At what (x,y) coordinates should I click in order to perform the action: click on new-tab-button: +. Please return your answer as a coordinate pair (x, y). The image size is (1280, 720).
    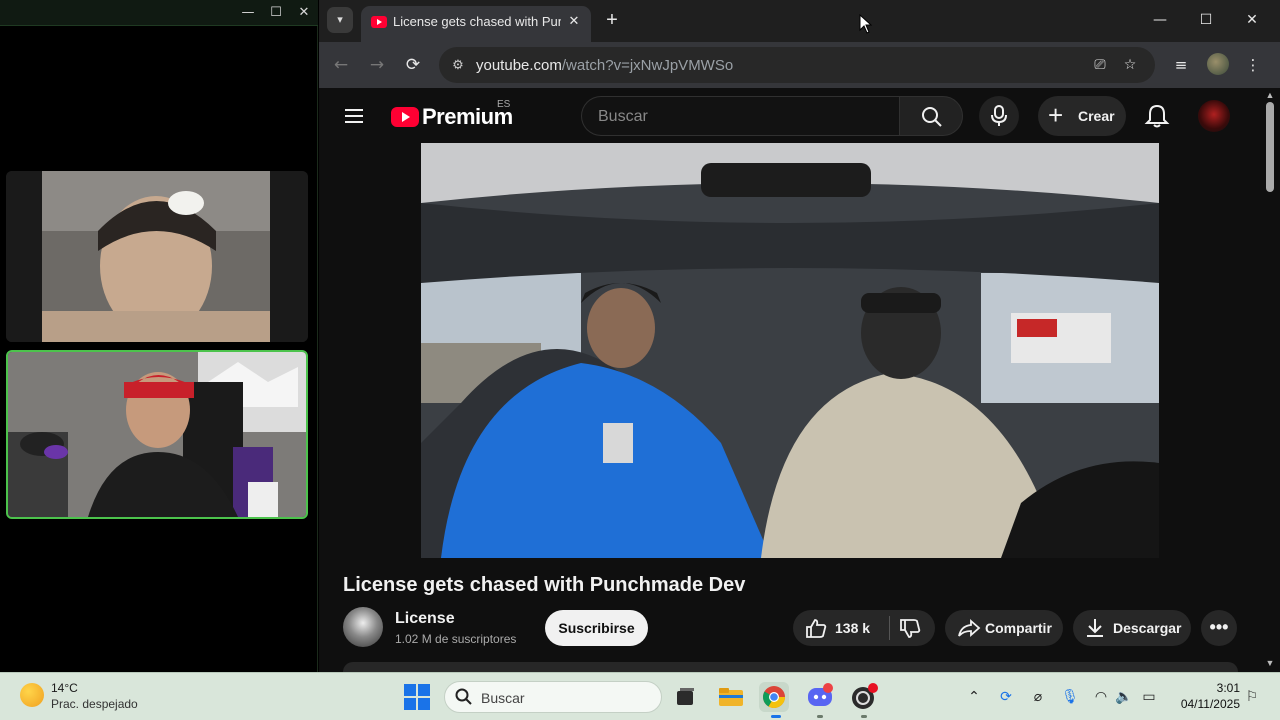
    Looking at the image, I should click on (612, 20).